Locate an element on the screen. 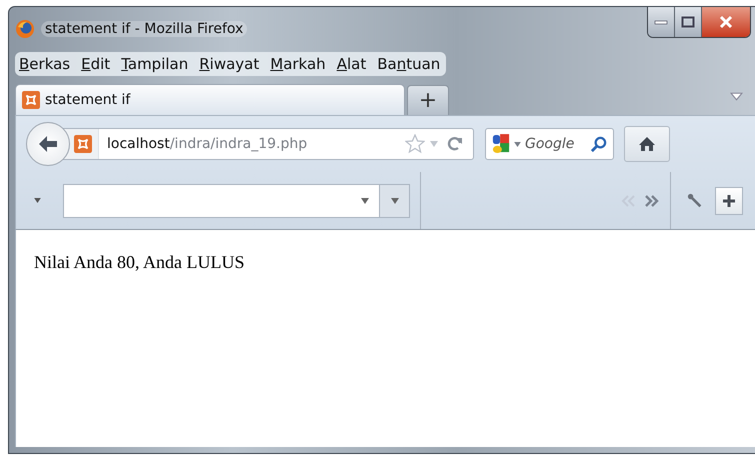 Image resolution: width=755 pixels, height=460 pixels. close-button is located at coordinates (726, 22).